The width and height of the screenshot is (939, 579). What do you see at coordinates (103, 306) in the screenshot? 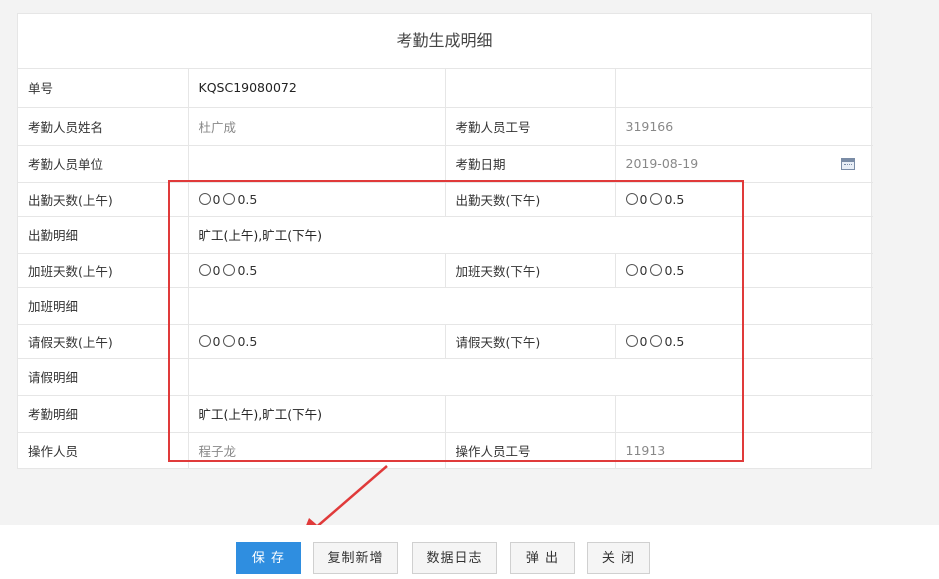
I see `ot-detail-label: 加班明细` at bounding box center [103, 306].